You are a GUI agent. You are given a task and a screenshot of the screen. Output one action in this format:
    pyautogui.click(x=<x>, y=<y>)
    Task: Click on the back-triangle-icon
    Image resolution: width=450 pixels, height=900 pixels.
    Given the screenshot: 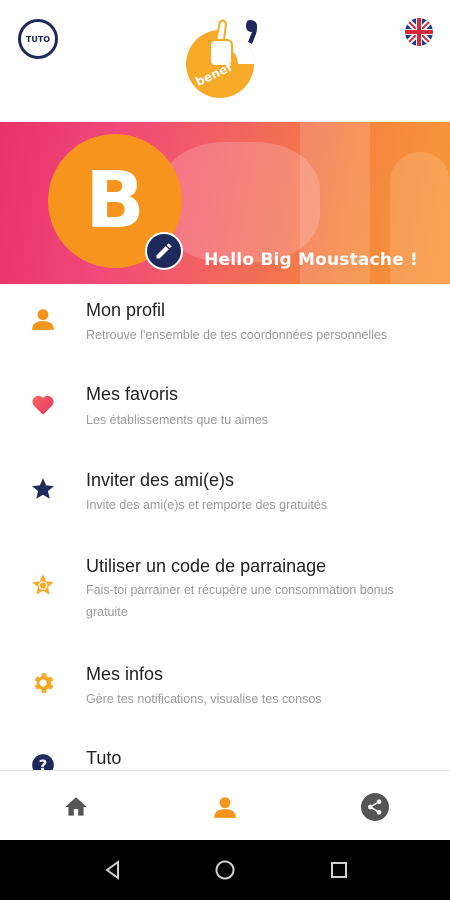 What is the action you would take?
    pyautogui.click(x=112, y=870)
    